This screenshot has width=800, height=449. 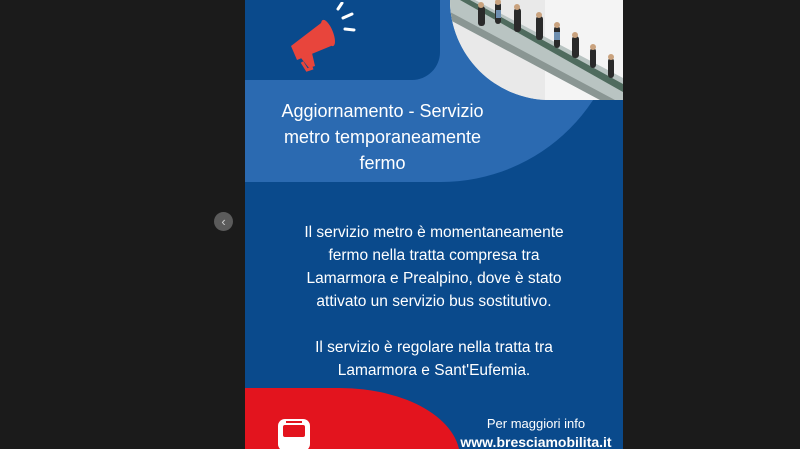 What do you see at coordinates (294, 434) in the screenshot?
I see `bus-icon` at bounding box center [294, 434].